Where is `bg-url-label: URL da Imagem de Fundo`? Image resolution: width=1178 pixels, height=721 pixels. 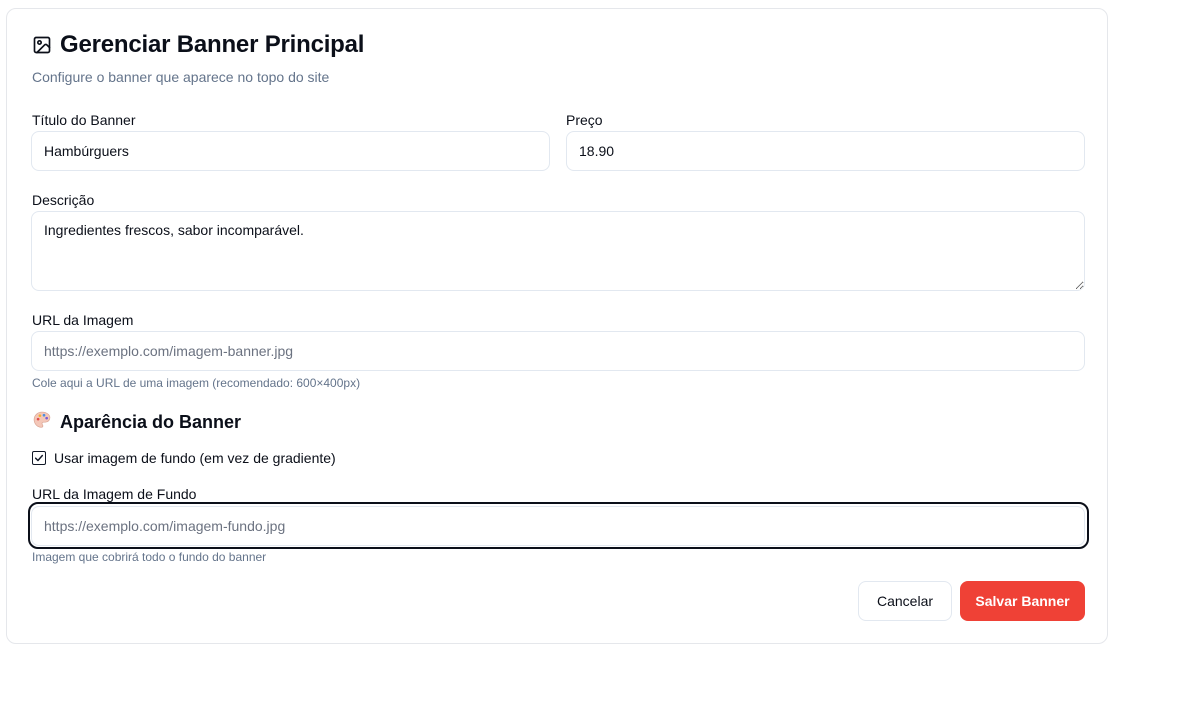 bg-url-label: URL da Imagem de Fundo is located at coordinates (114, 494).